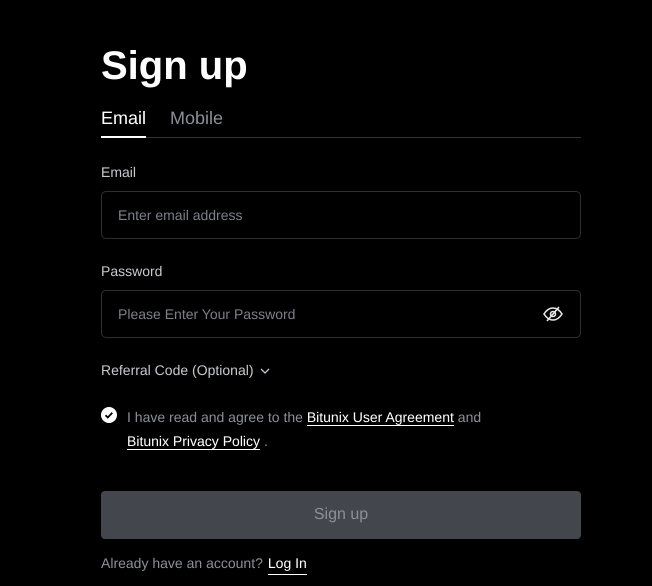  What do you see at coordinates (197, 122) in the screenshot?
I see `tab: Mobile` at bounding box center [197, 122].